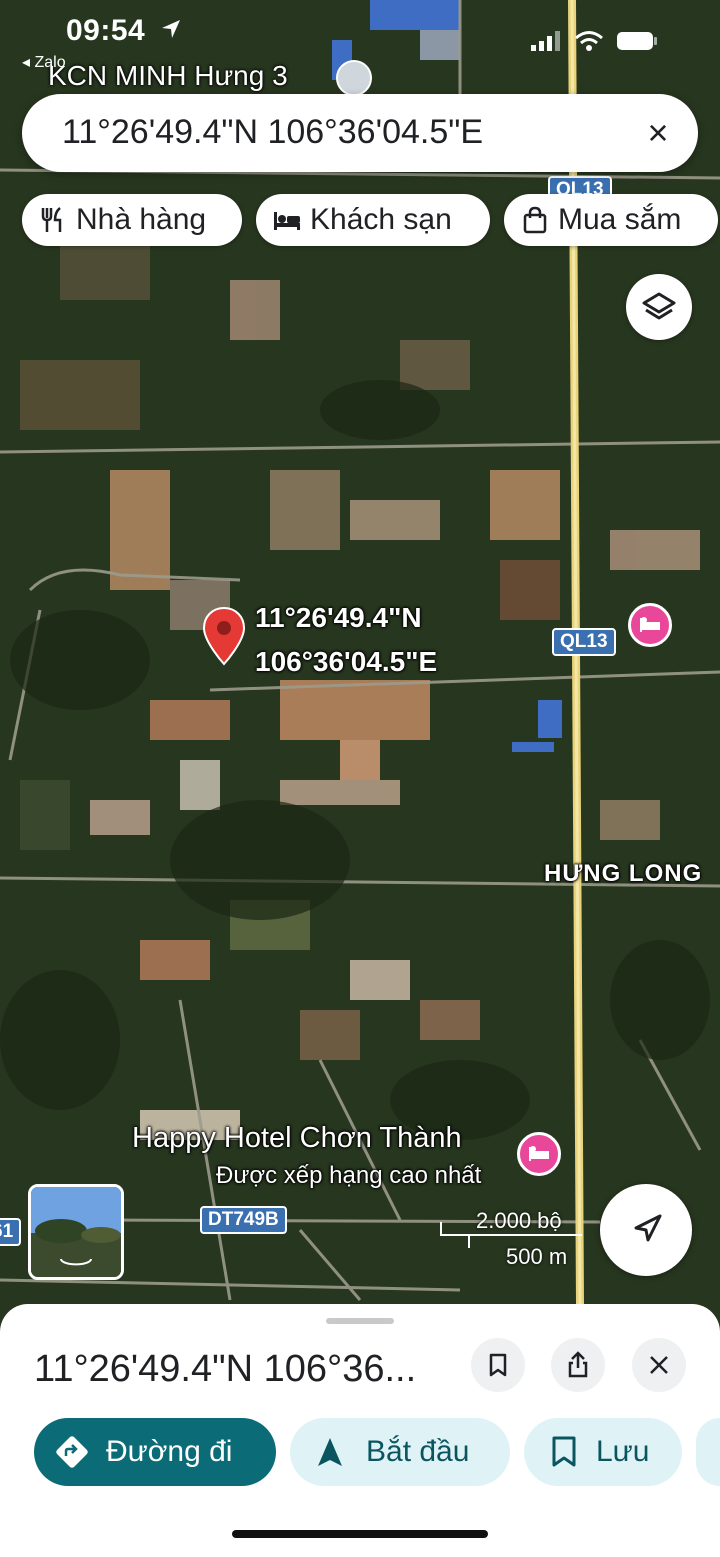 The width and height of the screenshot is (720, 1557). I want to click on pin-longitude-label: 106°36'04.5"E, so click(346, 661).